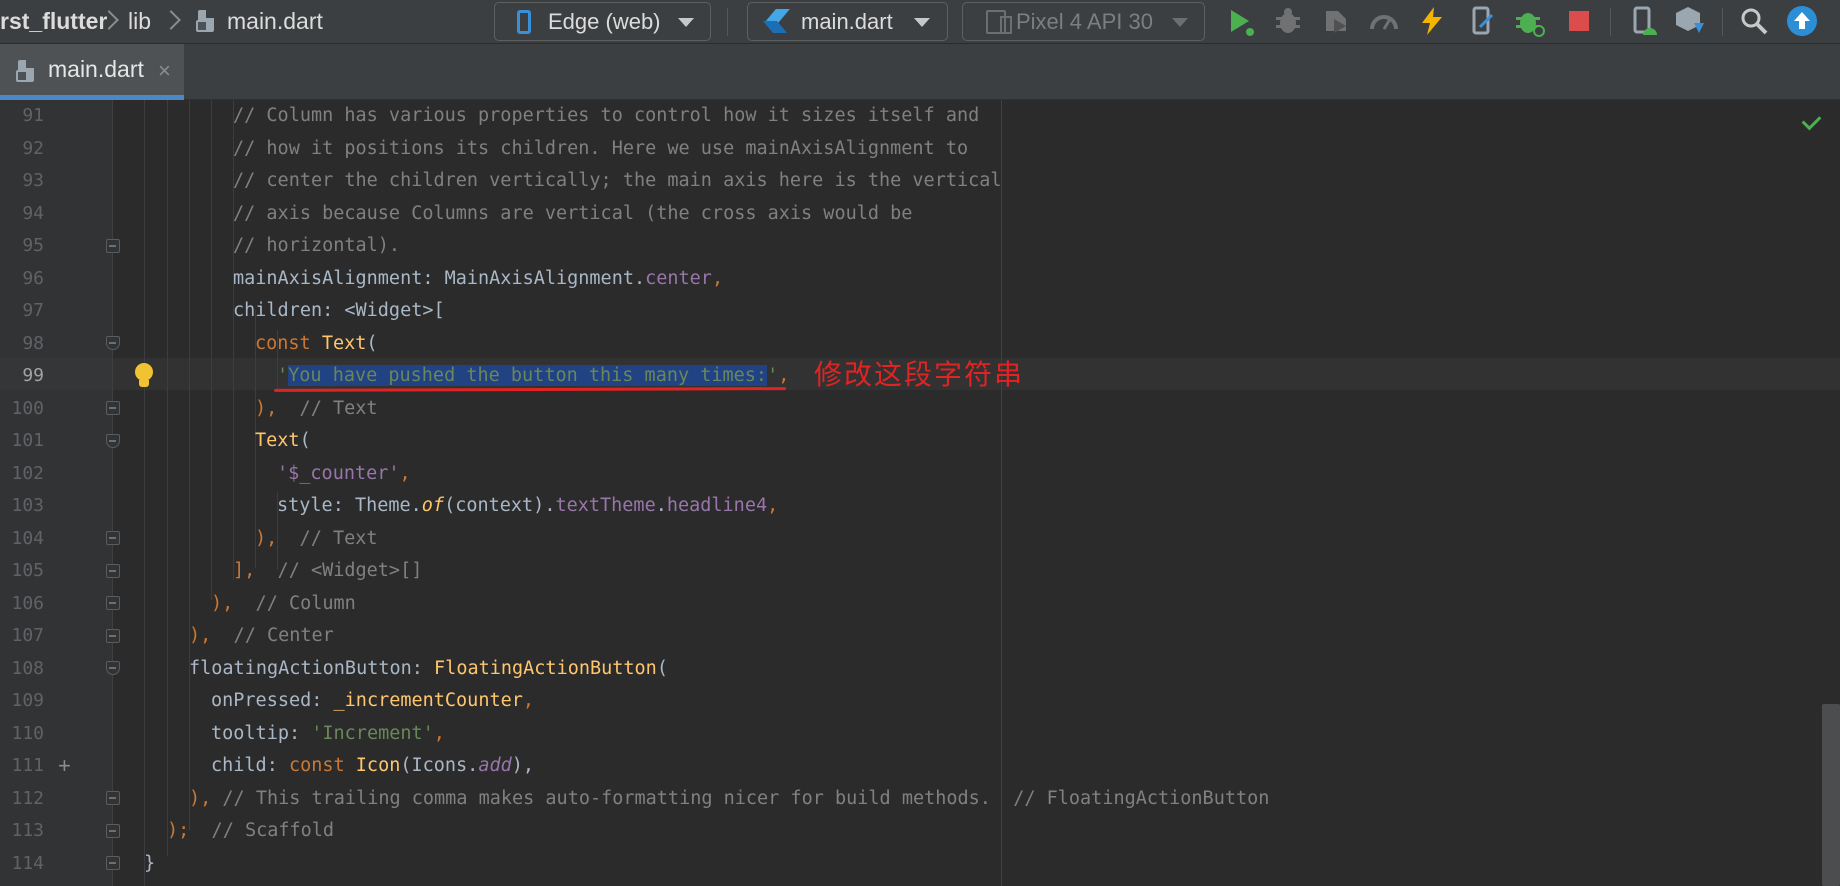 Image resolution: width=1840 pixels, height=886 pixels. What do you see at coordinates (1815, 119) in the screenshot?
I see `checkmark-icon` at bounding box center [1815, 119].